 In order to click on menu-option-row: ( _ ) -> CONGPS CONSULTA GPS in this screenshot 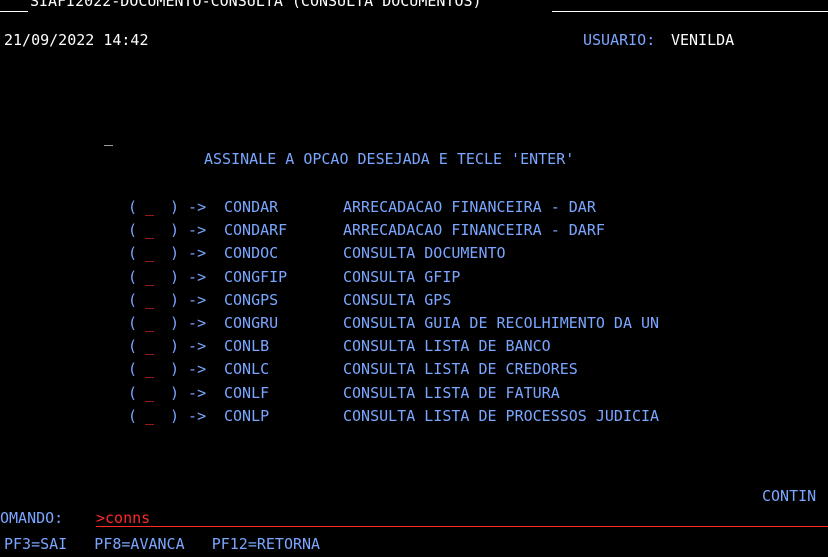, I will do `click(414, 302)`.